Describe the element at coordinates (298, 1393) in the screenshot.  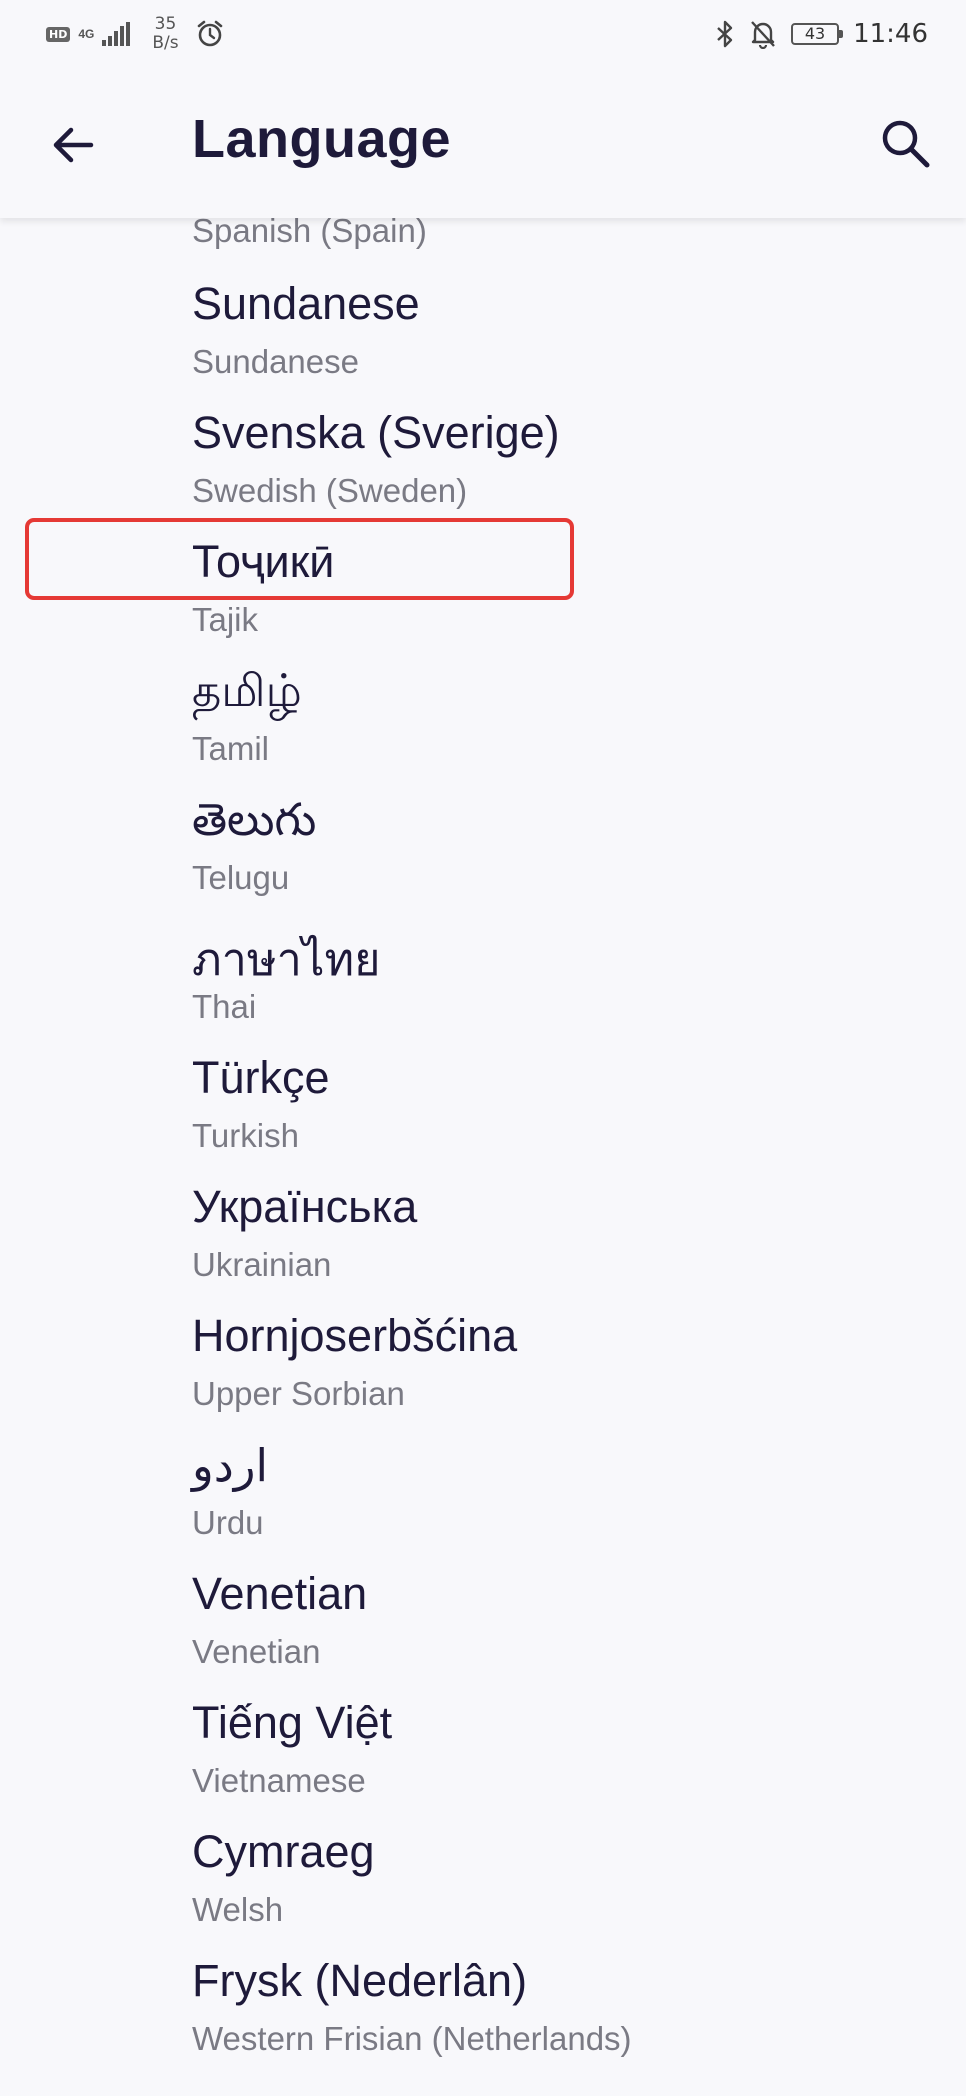
I see `language-english-name: Upper Sorbian` at that location.